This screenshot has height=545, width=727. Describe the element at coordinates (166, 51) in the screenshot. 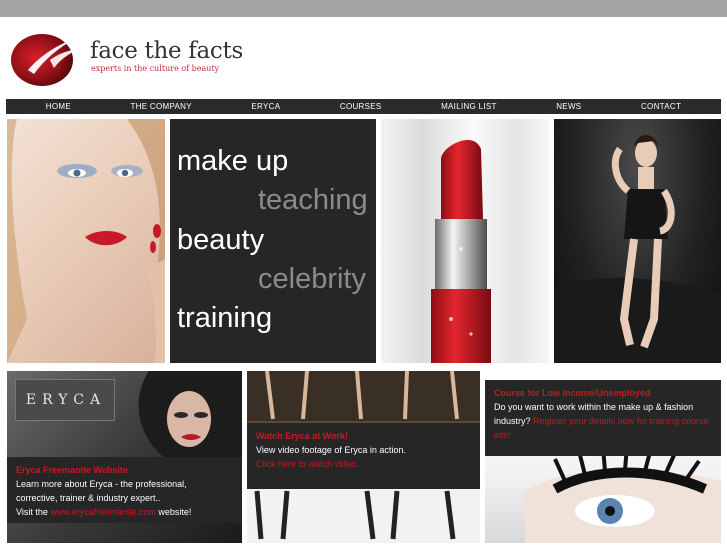

I see `logo-title: face the facts` at that location.